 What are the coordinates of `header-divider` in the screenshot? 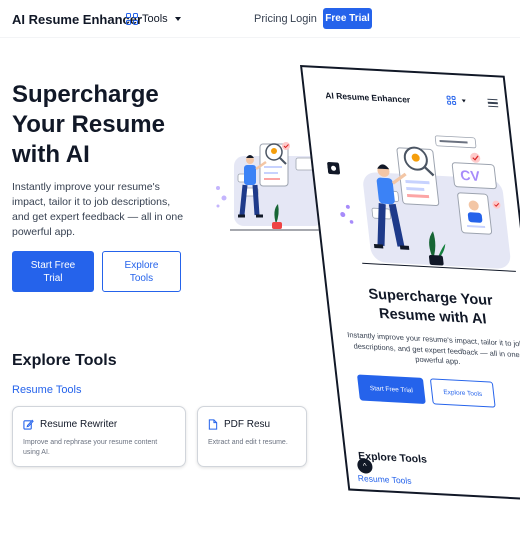 It's located at (260, 37).